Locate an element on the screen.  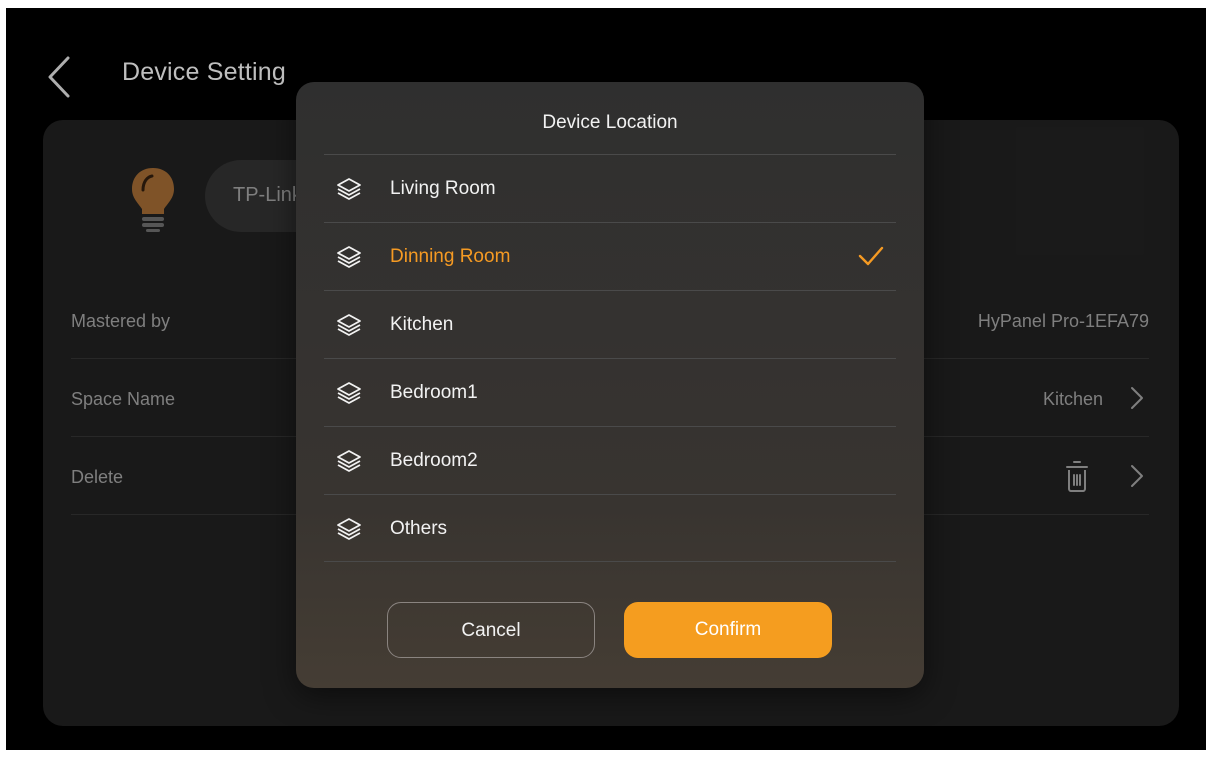
dialog-title: Device Location is located at coordinates (610, 122).